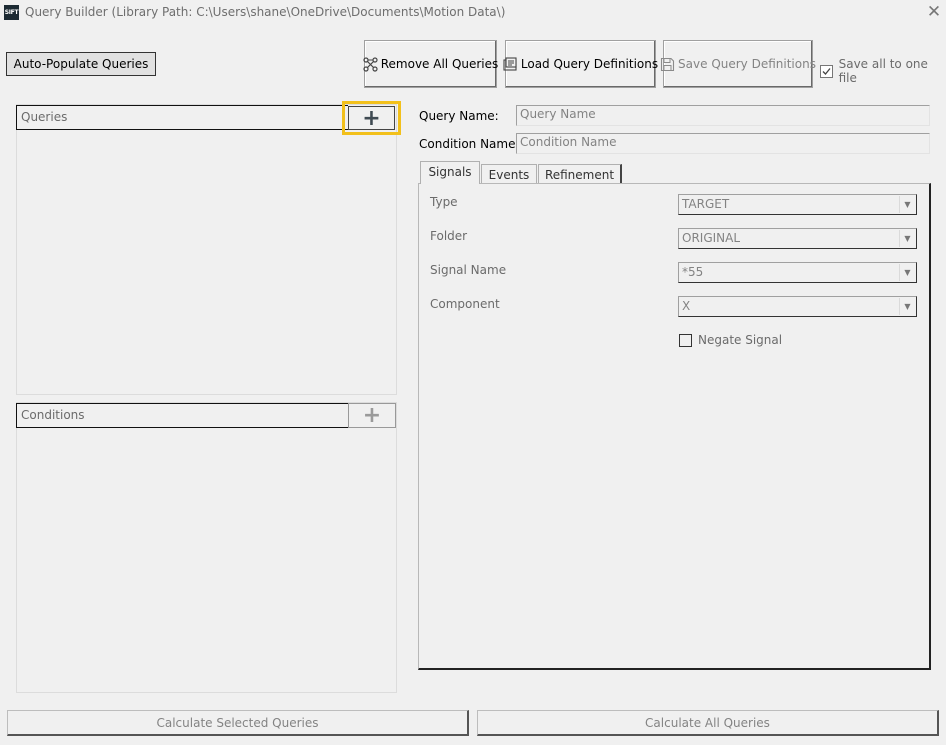  Describe the element at coordinates (465, 304) in the screenshot. I see `component-label: Component` at that location.